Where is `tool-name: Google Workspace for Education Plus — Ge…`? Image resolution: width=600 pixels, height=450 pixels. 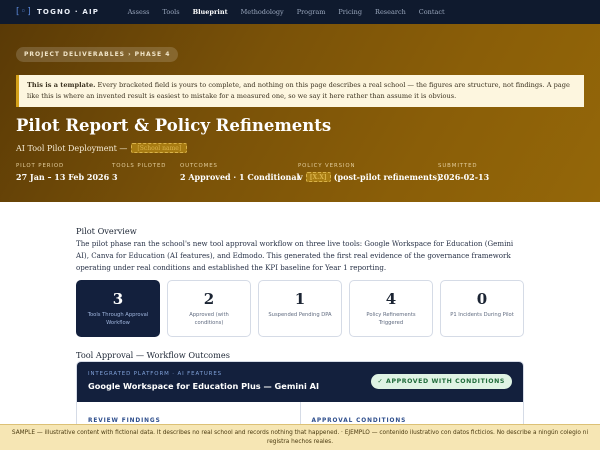
tool-name: Google Workspace for Education Plus — Ge… is located at coordinates (204, 386).